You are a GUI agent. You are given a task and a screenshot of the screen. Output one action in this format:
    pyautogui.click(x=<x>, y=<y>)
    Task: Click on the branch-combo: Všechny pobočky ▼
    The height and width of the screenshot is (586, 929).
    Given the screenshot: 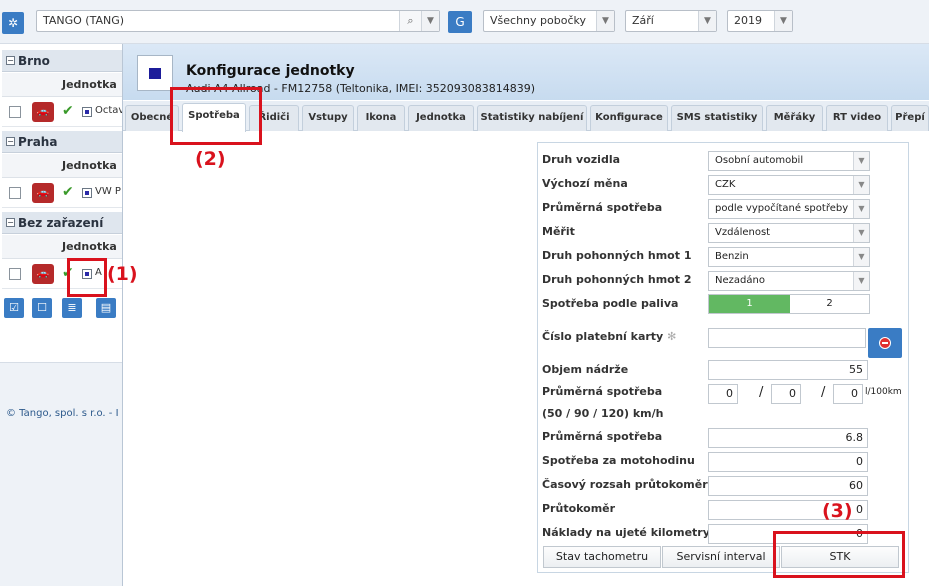 What is the action you would take?
    pyautogui.click(x=549, y=21)
    